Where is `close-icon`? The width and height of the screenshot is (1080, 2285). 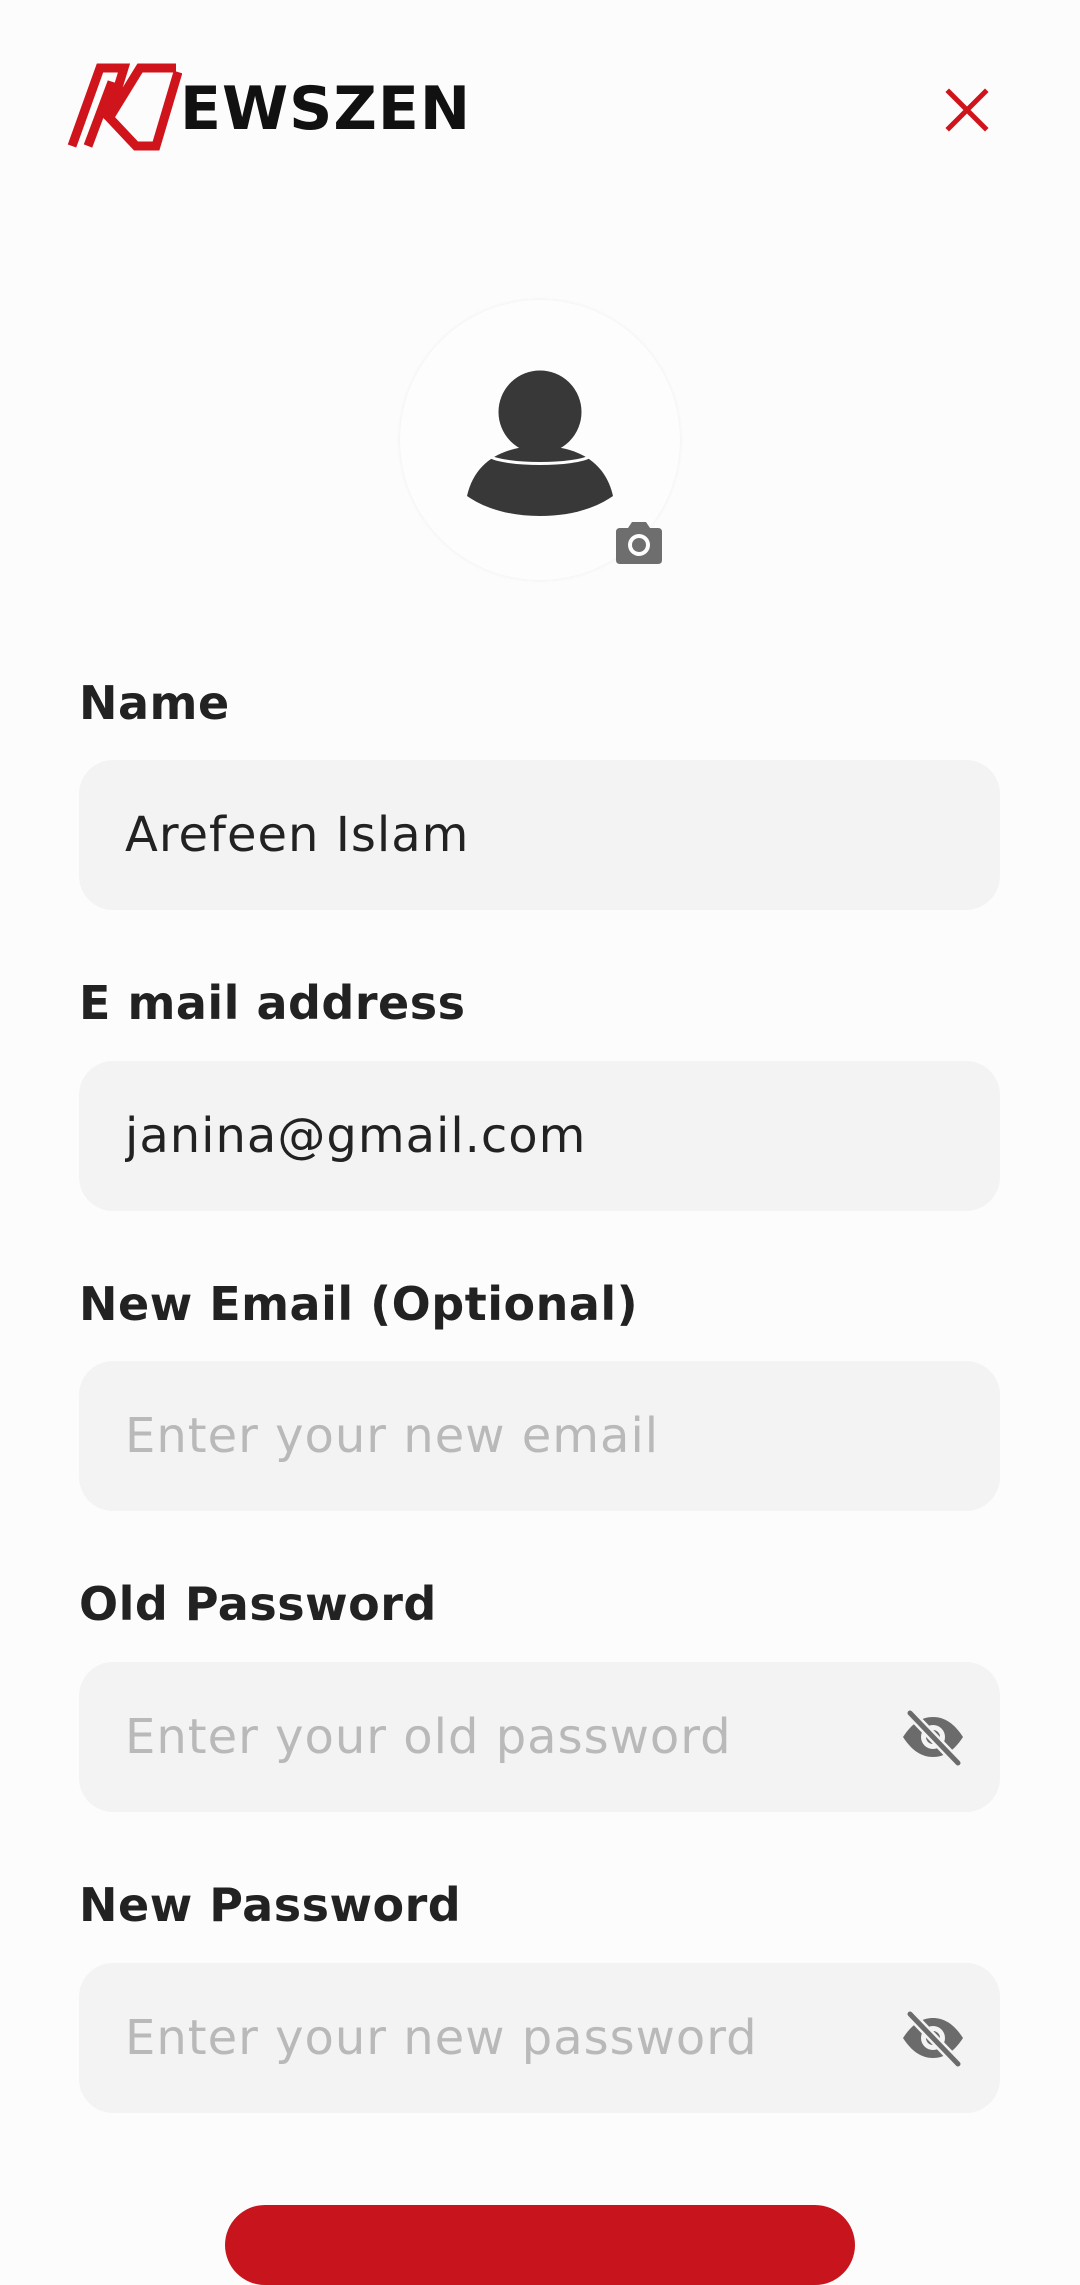 close-icon is located at coordinates (967, 110).